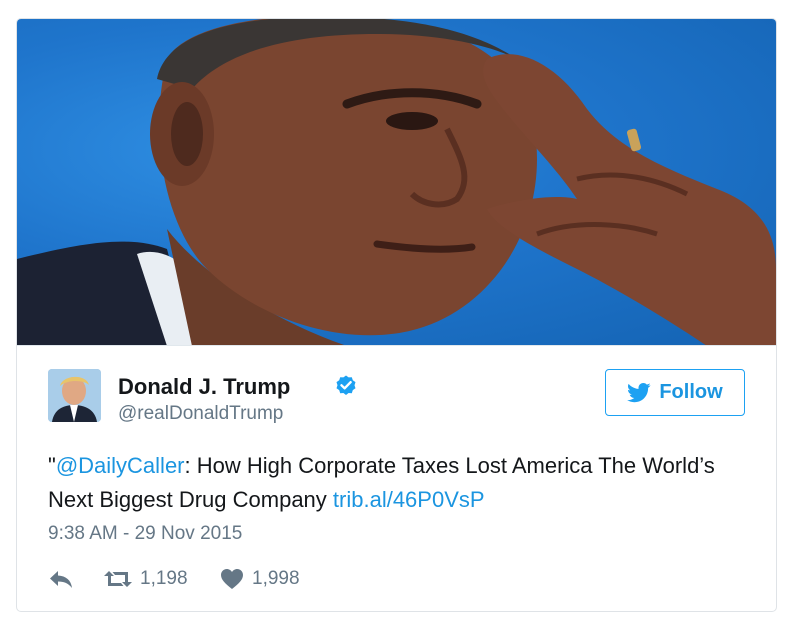 The width and height of the screenshot is (799, 640). I want to click on retweet-button: 1,198, so click(146, 579).